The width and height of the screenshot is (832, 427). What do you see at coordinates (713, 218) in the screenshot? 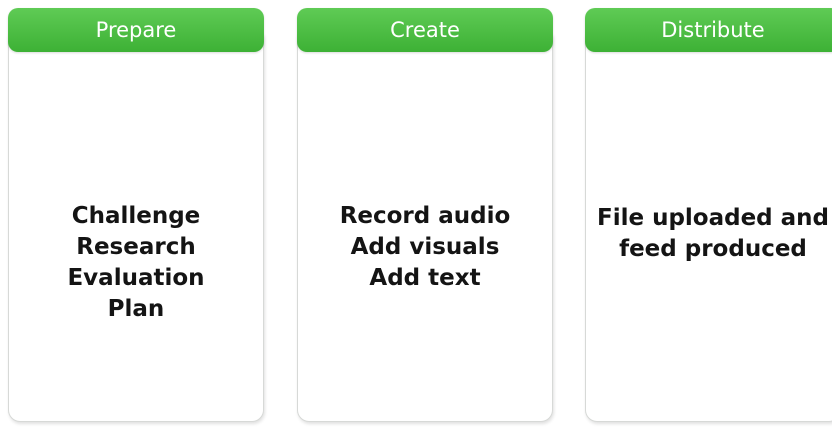
I see `step-text: File uploaded and` at bounding box center [713, 218].